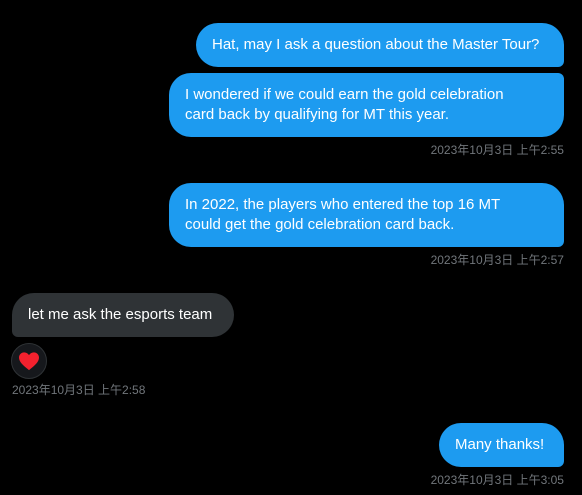  Describe the element at coordinates (497, 150) in the screenshot. I see `message-timestamp: 2023年10月3日 上午2:55` at that location.